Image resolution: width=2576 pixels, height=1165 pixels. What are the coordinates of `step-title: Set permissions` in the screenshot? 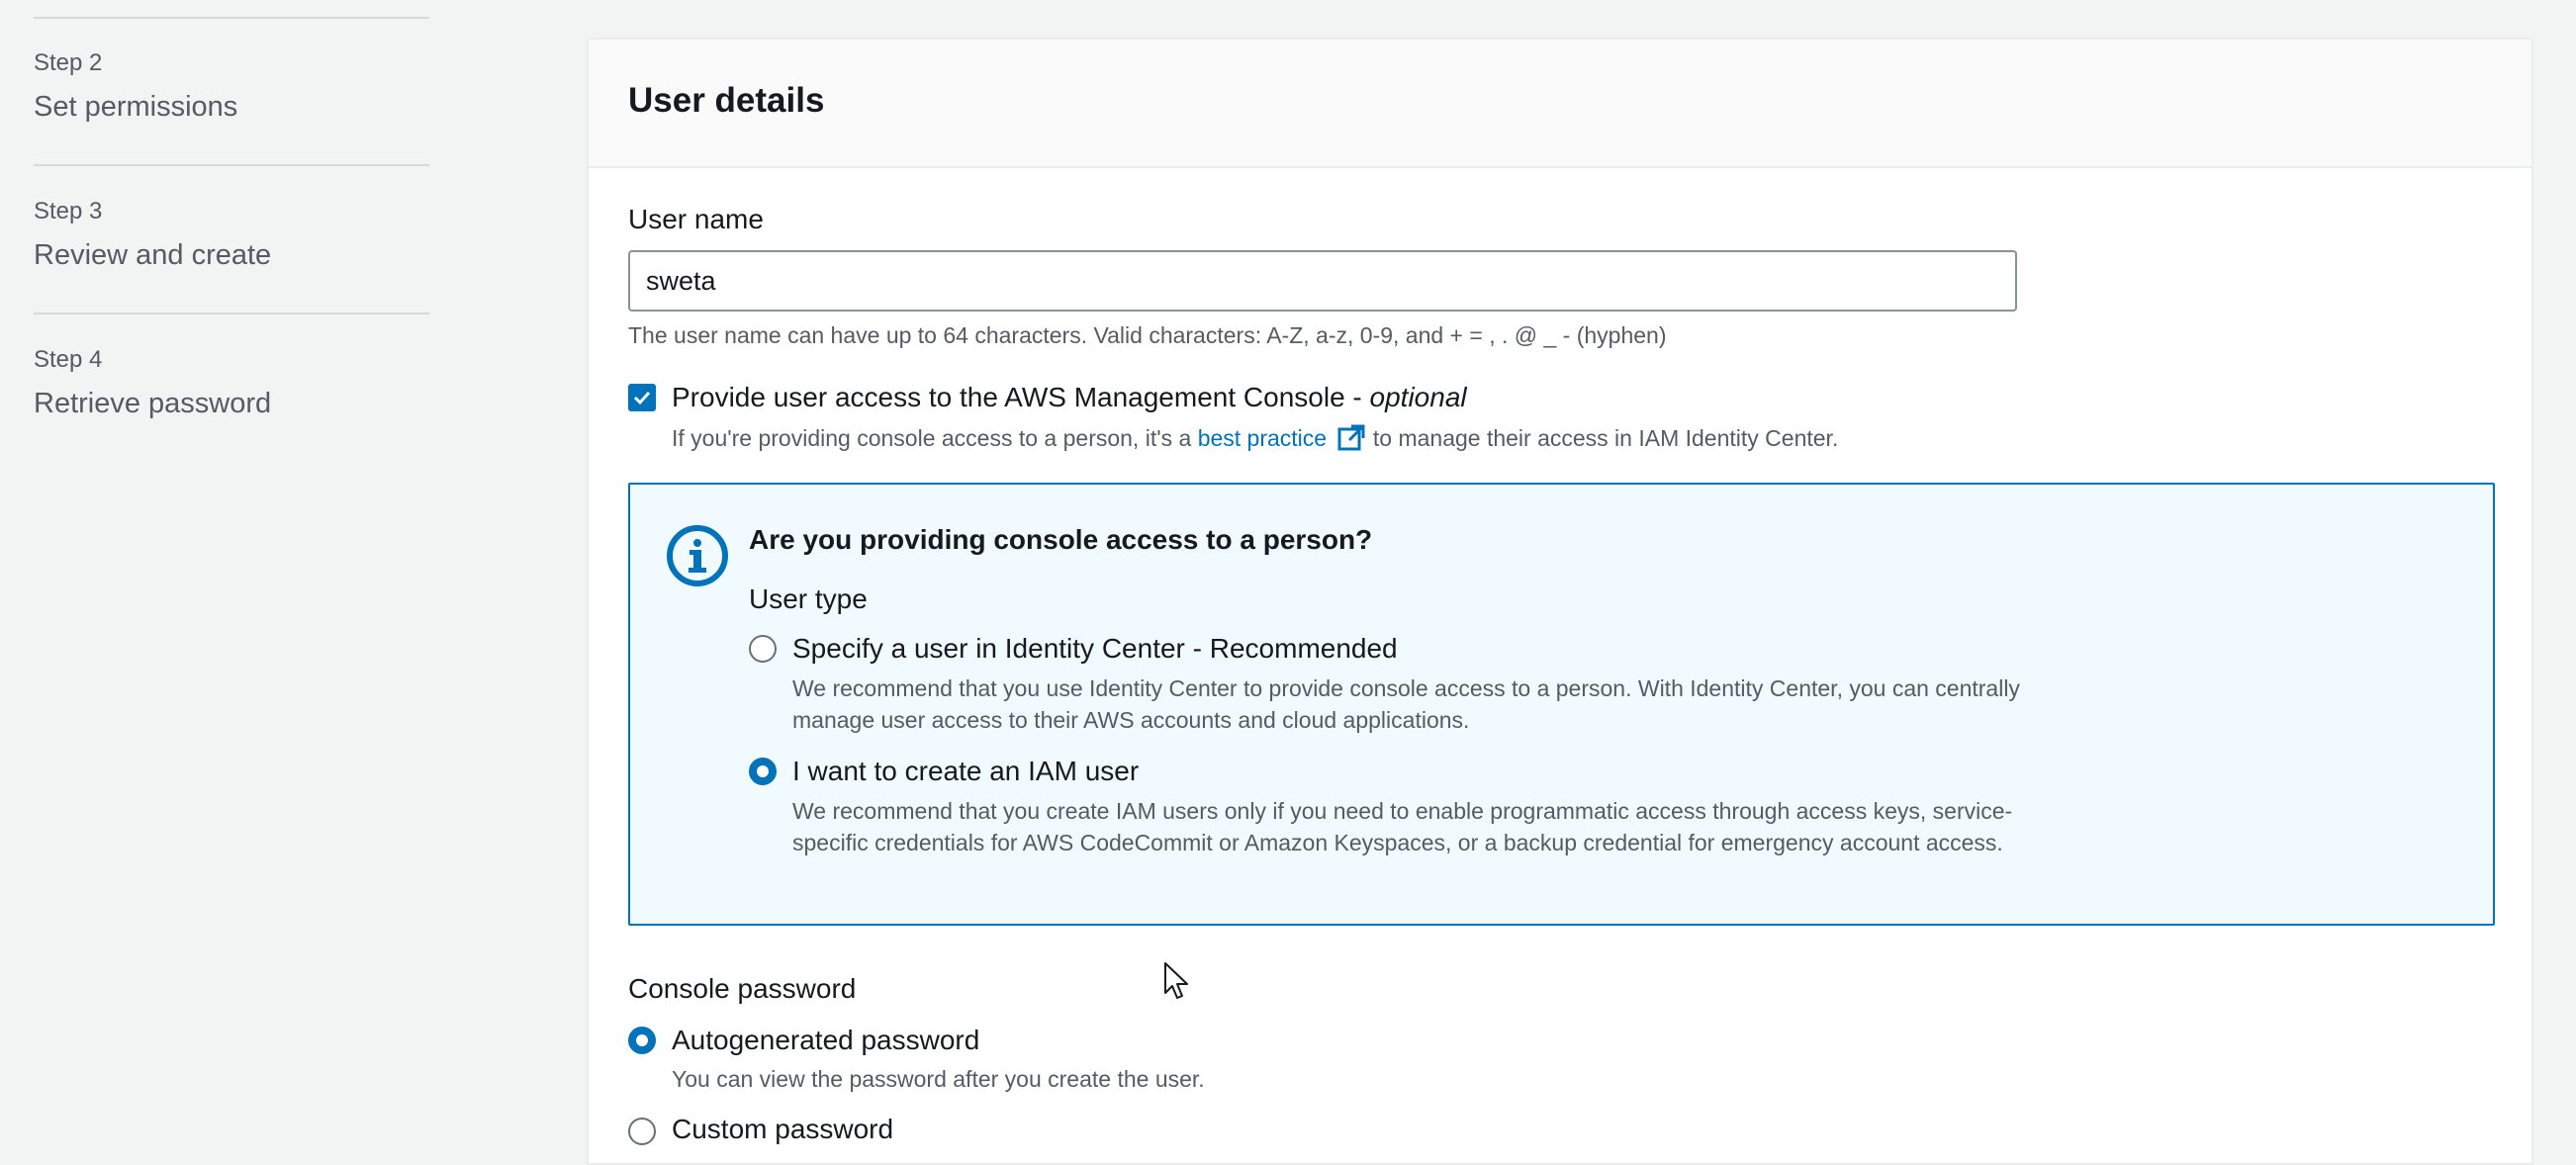 It's located at (136, 107).